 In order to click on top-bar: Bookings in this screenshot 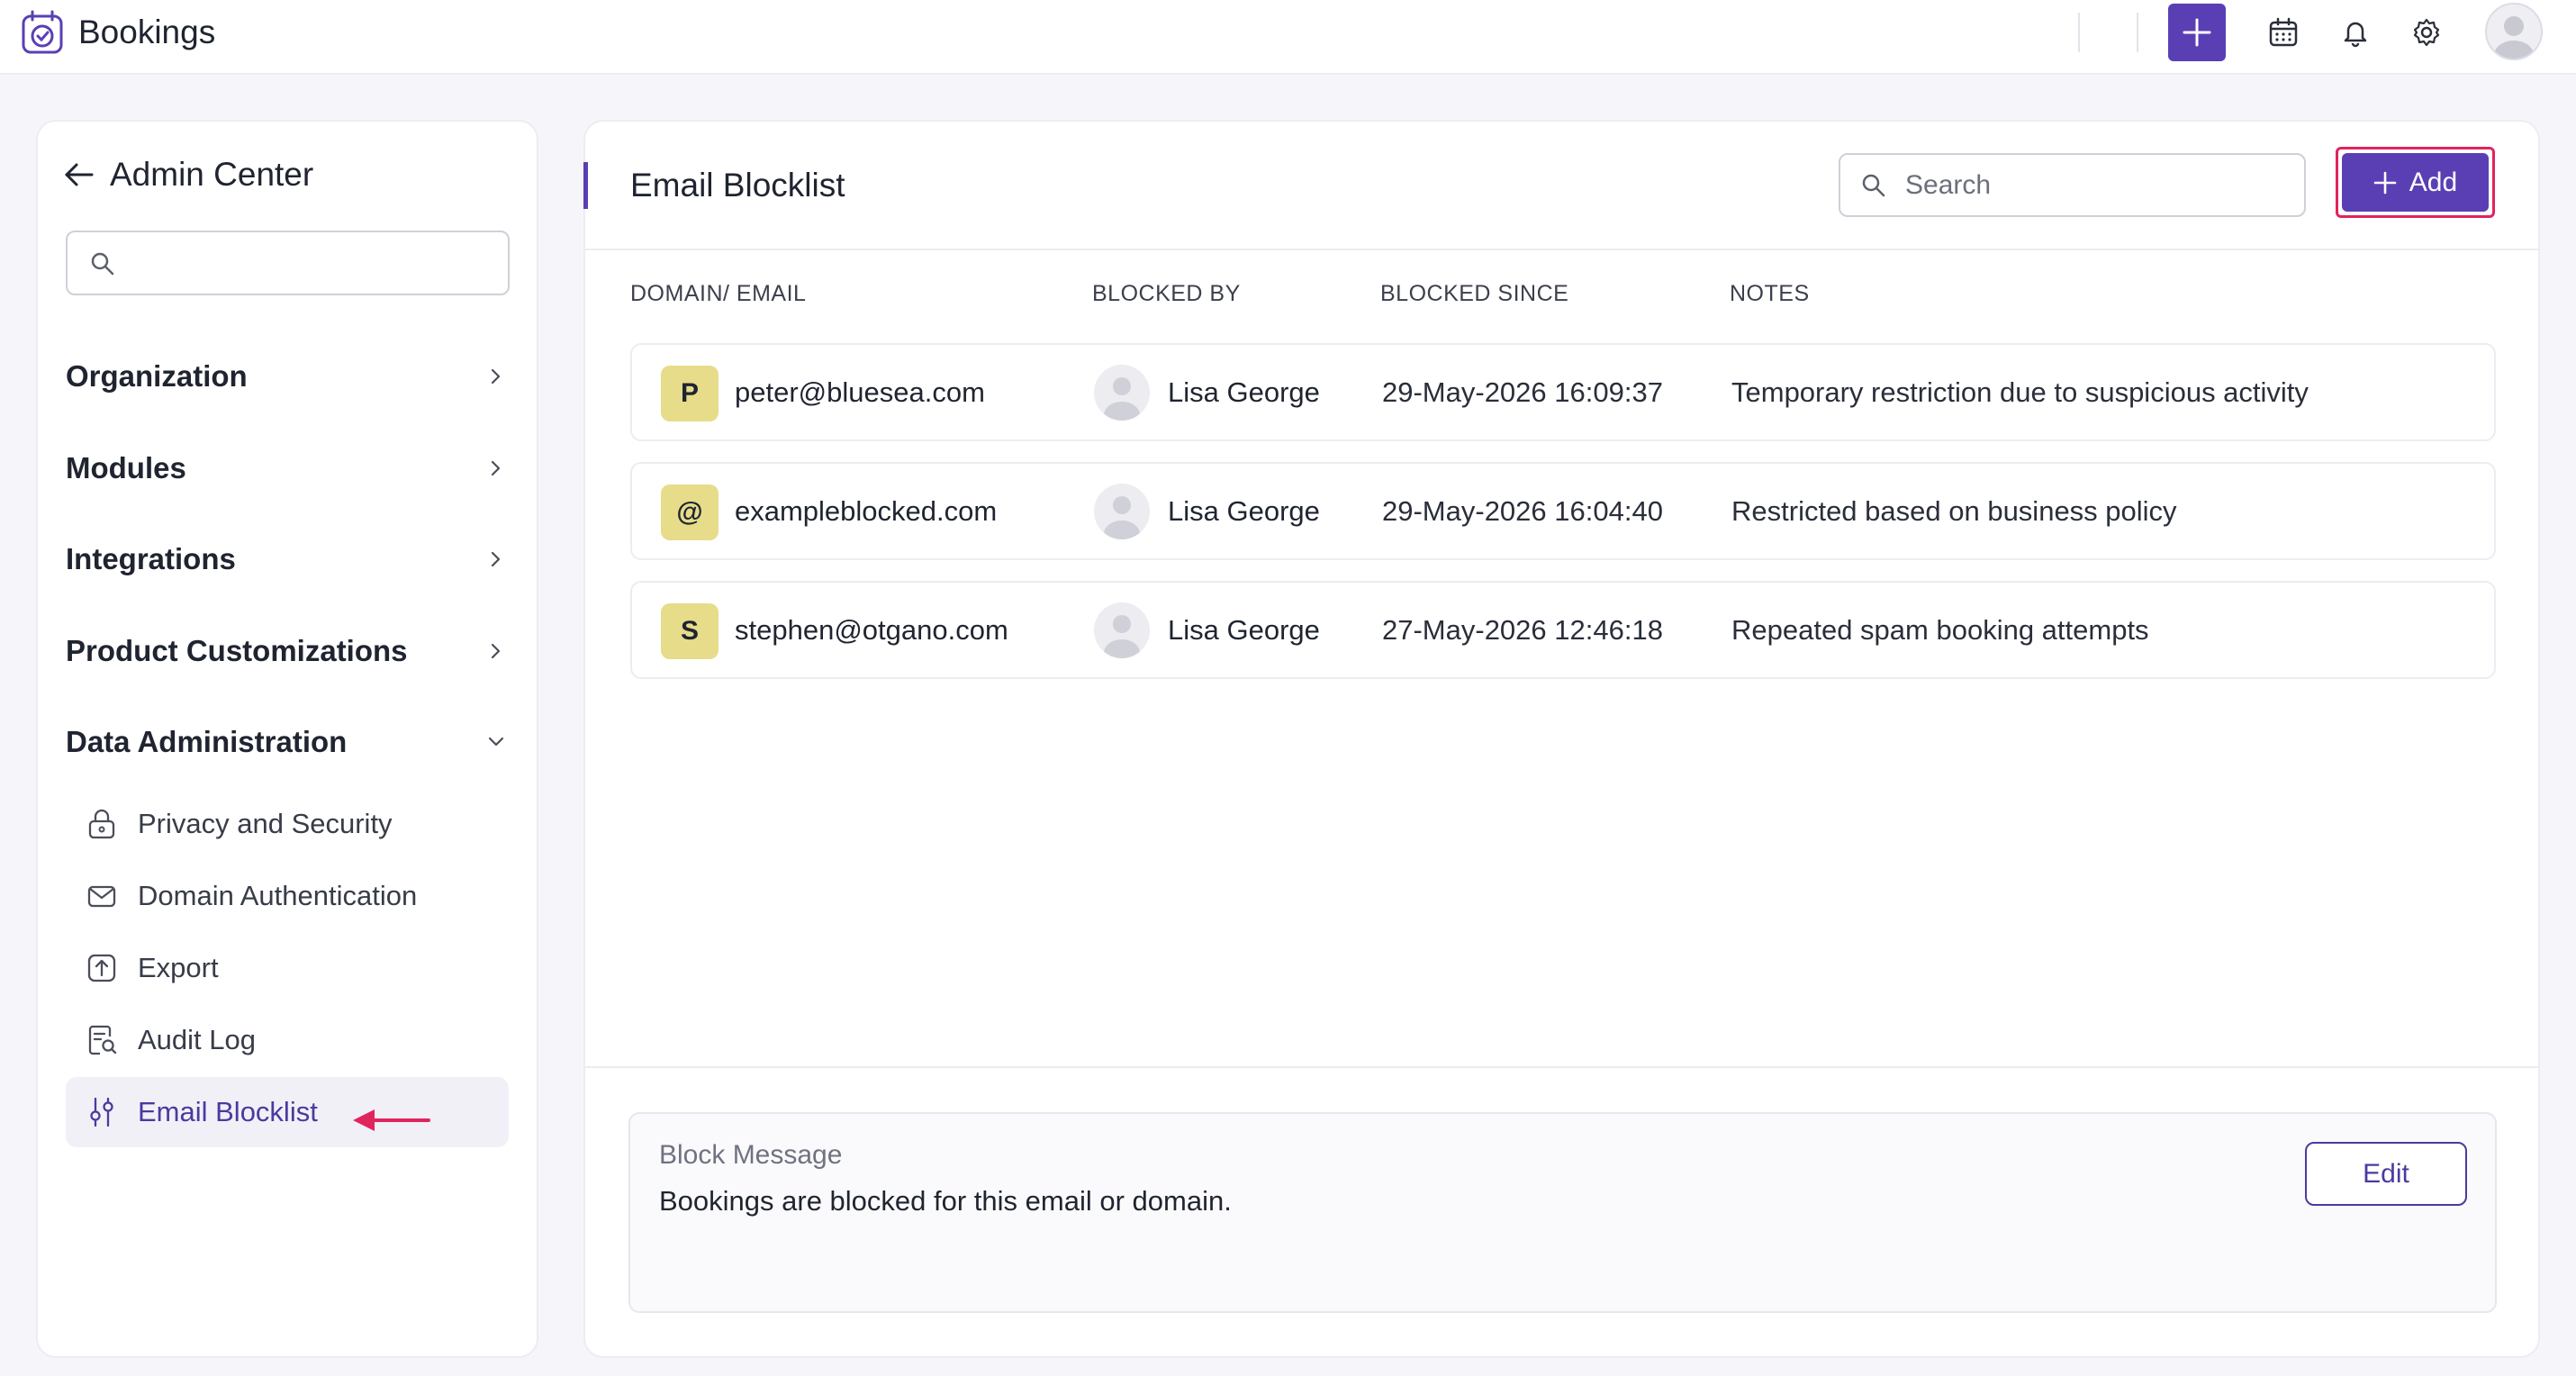, I will do `click(1288, 37)`.